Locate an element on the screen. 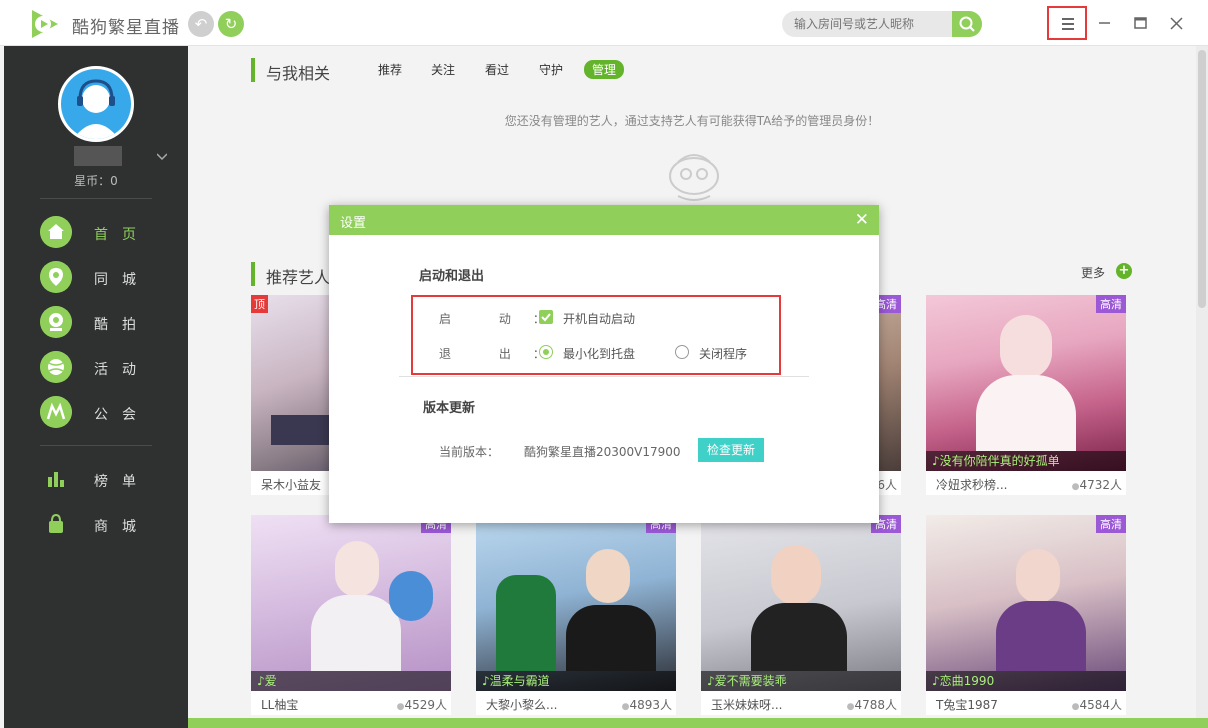 Image resolution: width=1208 pixels, height=728 pixels. dialog-divider is located at coordinates (604, 376).